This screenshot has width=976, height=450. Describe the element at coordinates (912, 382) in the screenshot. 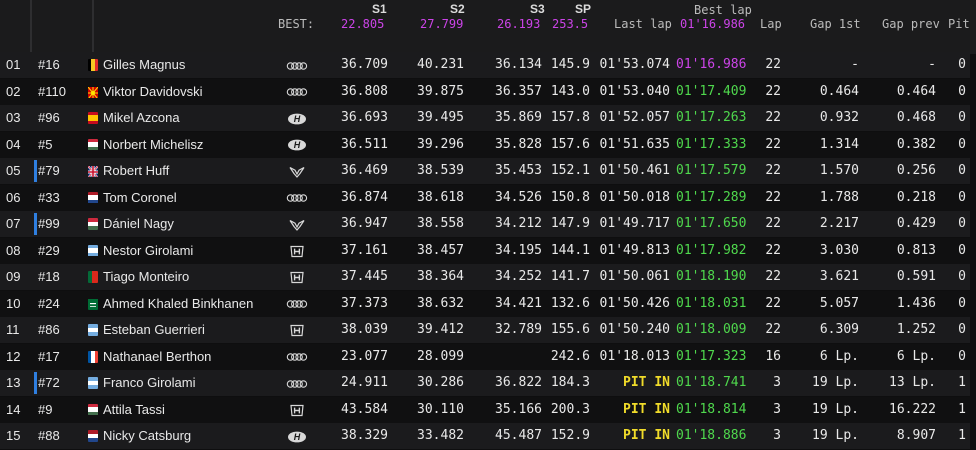

I see `gap-prev-cell: 13 Lp.` at that location.